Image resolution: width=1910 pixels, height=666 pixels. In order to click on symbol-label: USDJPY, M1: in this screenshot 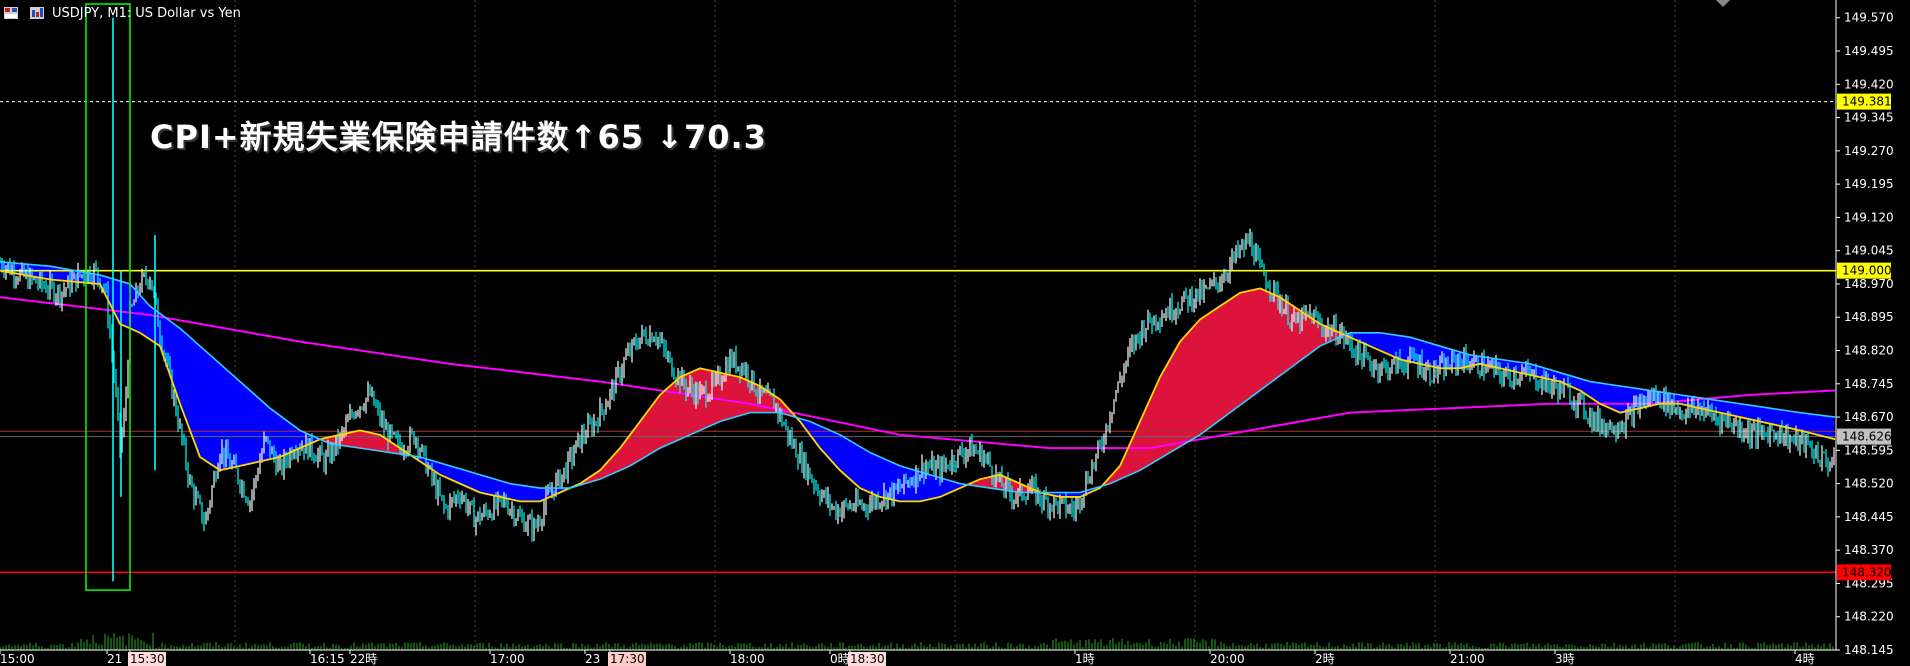, I will do `click(92, 13)`.